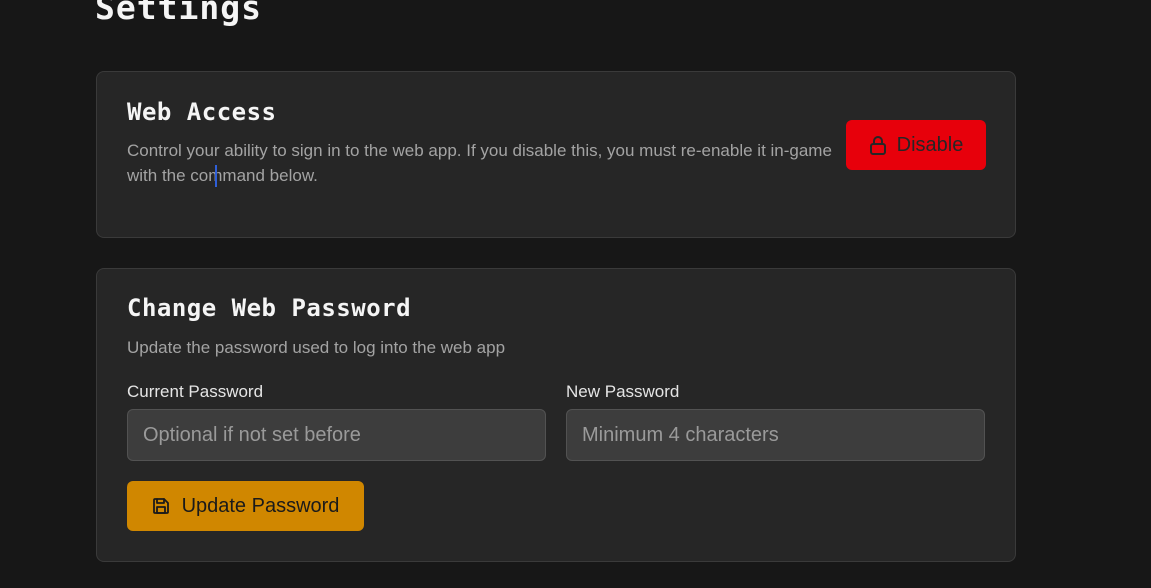  Describe the element at coordinates (195, 391) in the screenshot. I see `current-password-label: Current Password` at that location.